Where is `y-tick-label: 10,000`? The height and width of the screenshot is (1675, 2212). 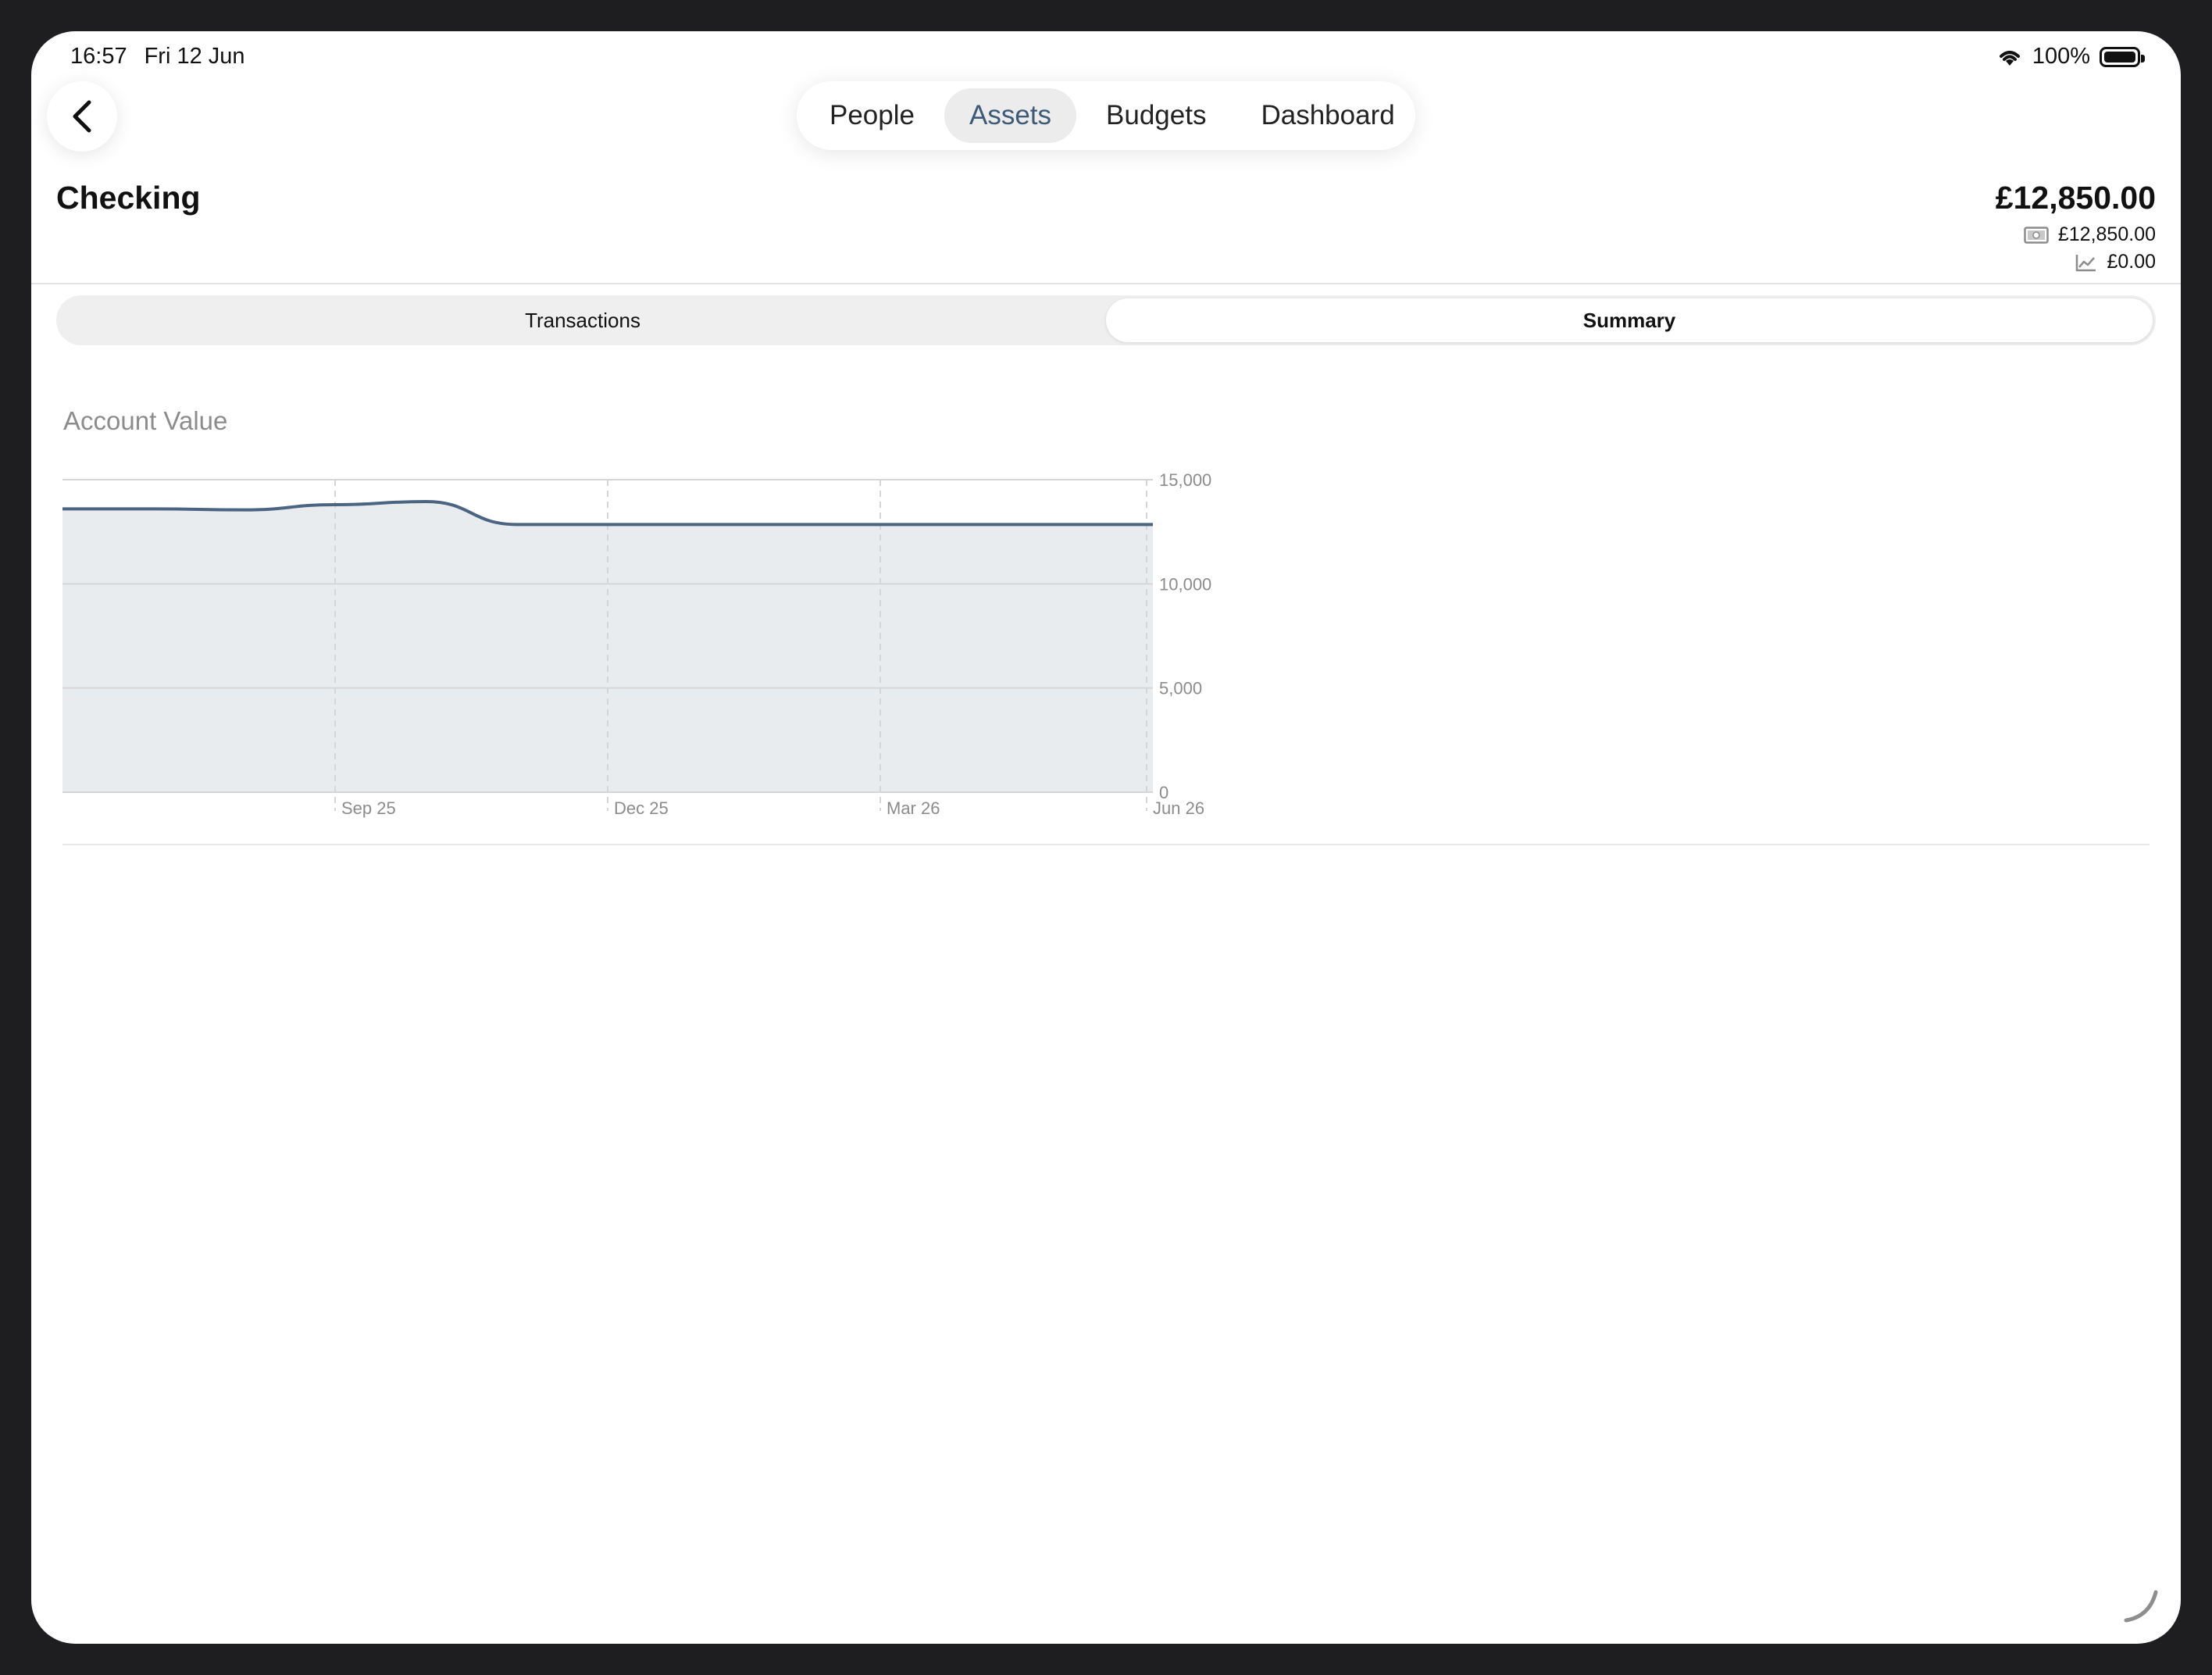
y-tick-label: 10,000 is located at coordinates (1185, 584).